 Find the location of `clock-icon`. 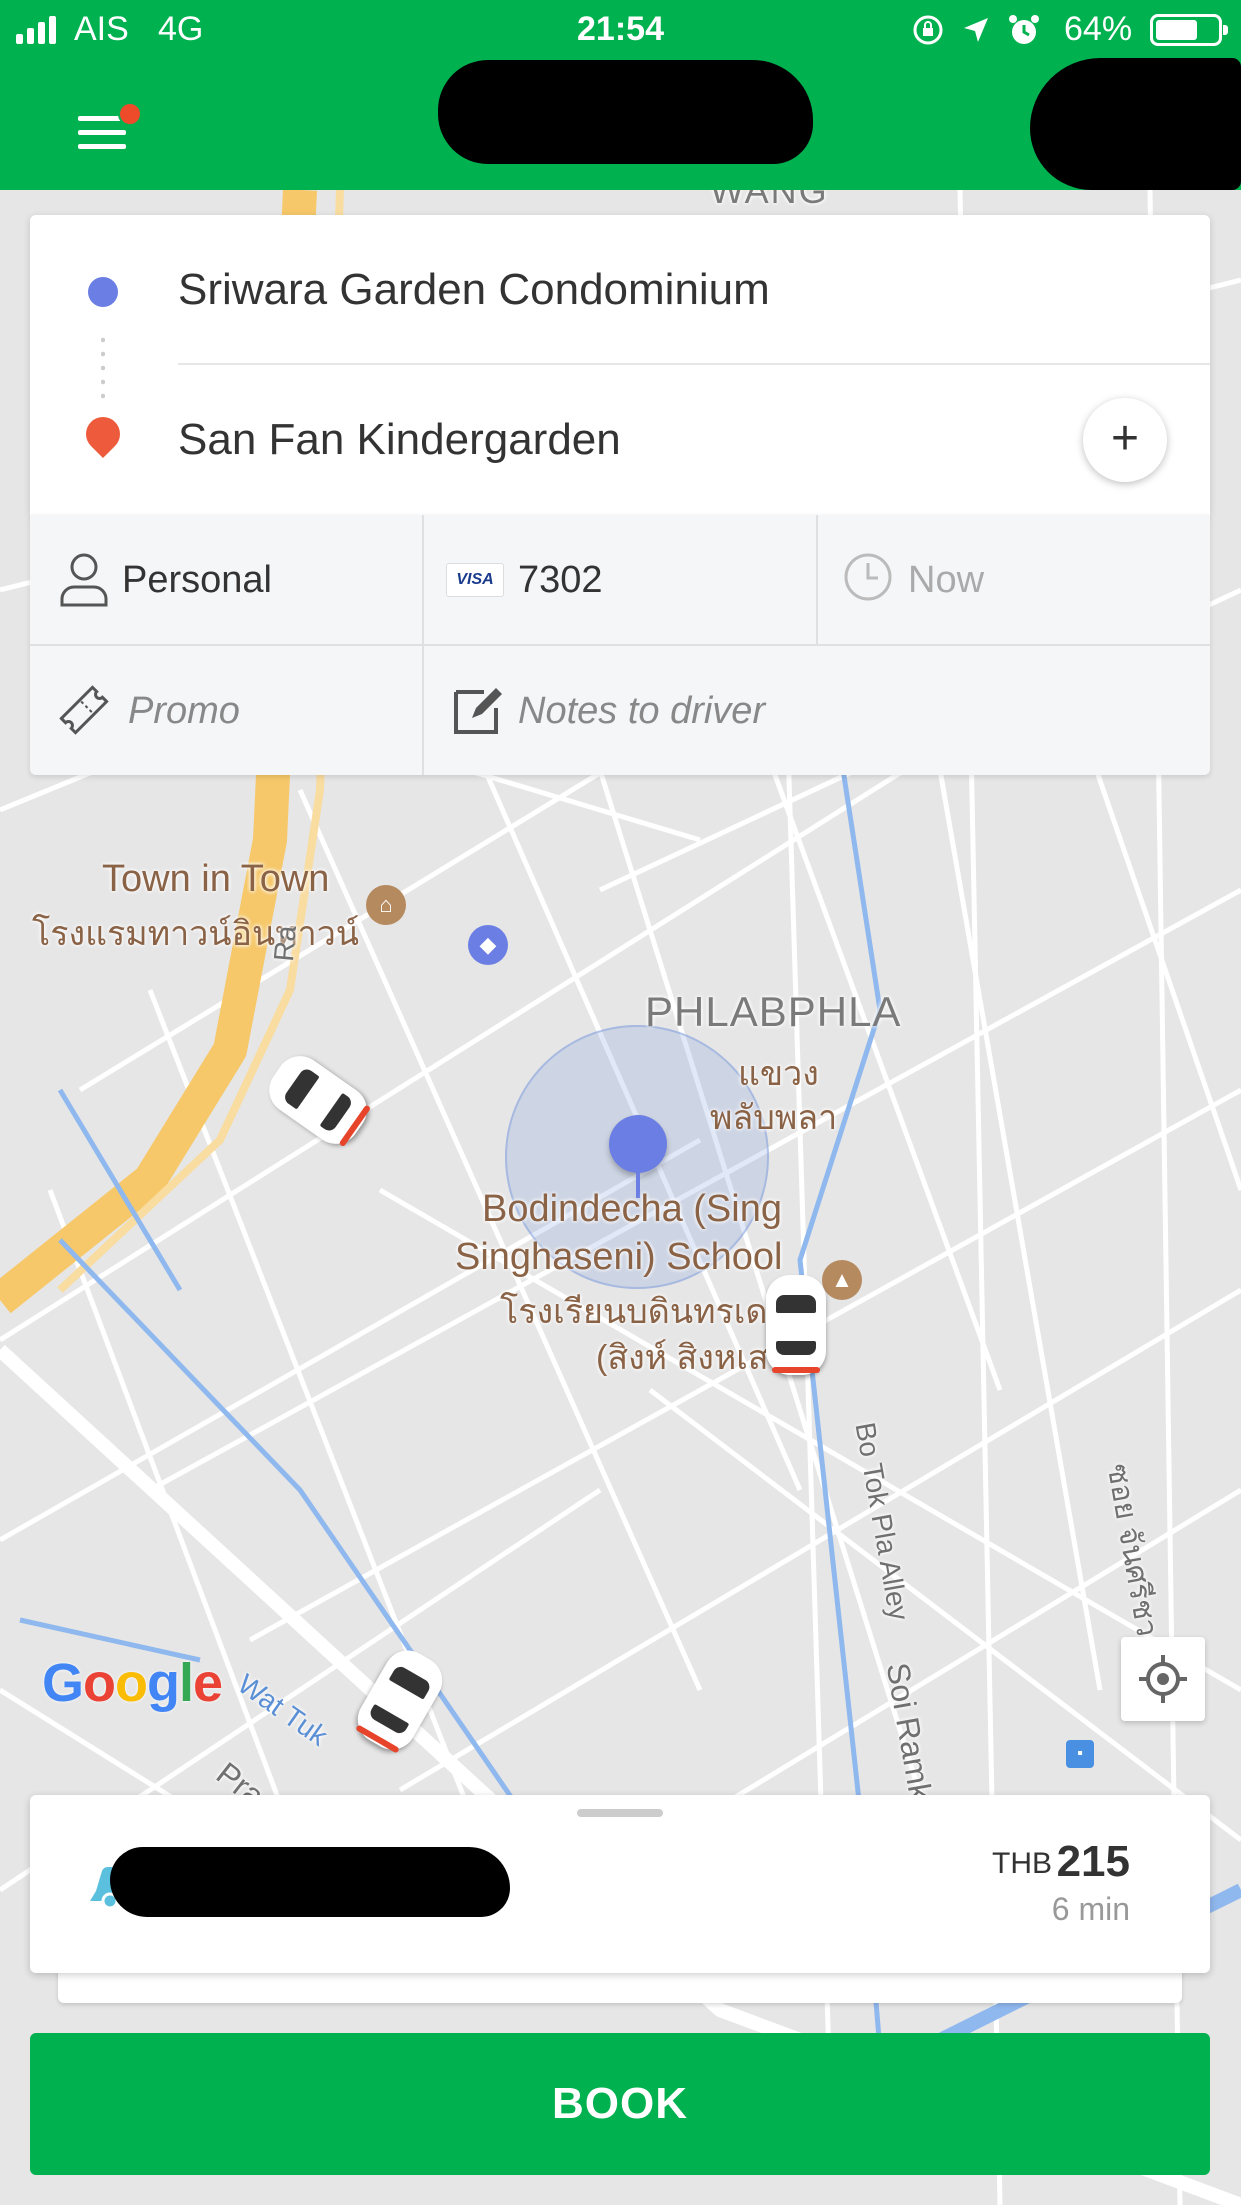

clock-icon is located at coordinates (868, 577).